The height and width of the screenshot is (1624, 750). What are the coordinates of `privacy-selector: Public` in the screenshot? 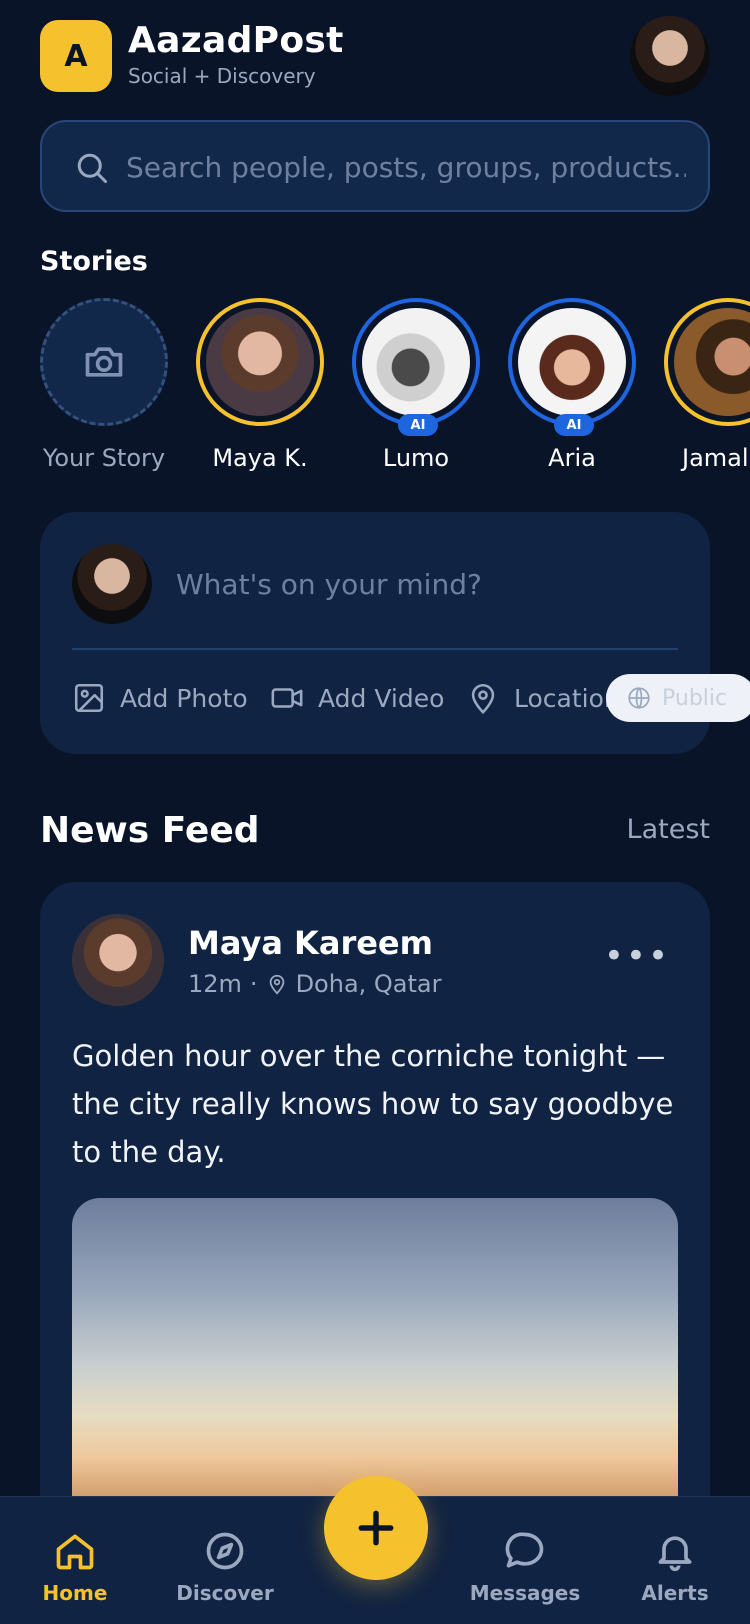 It's located at (678, 698).